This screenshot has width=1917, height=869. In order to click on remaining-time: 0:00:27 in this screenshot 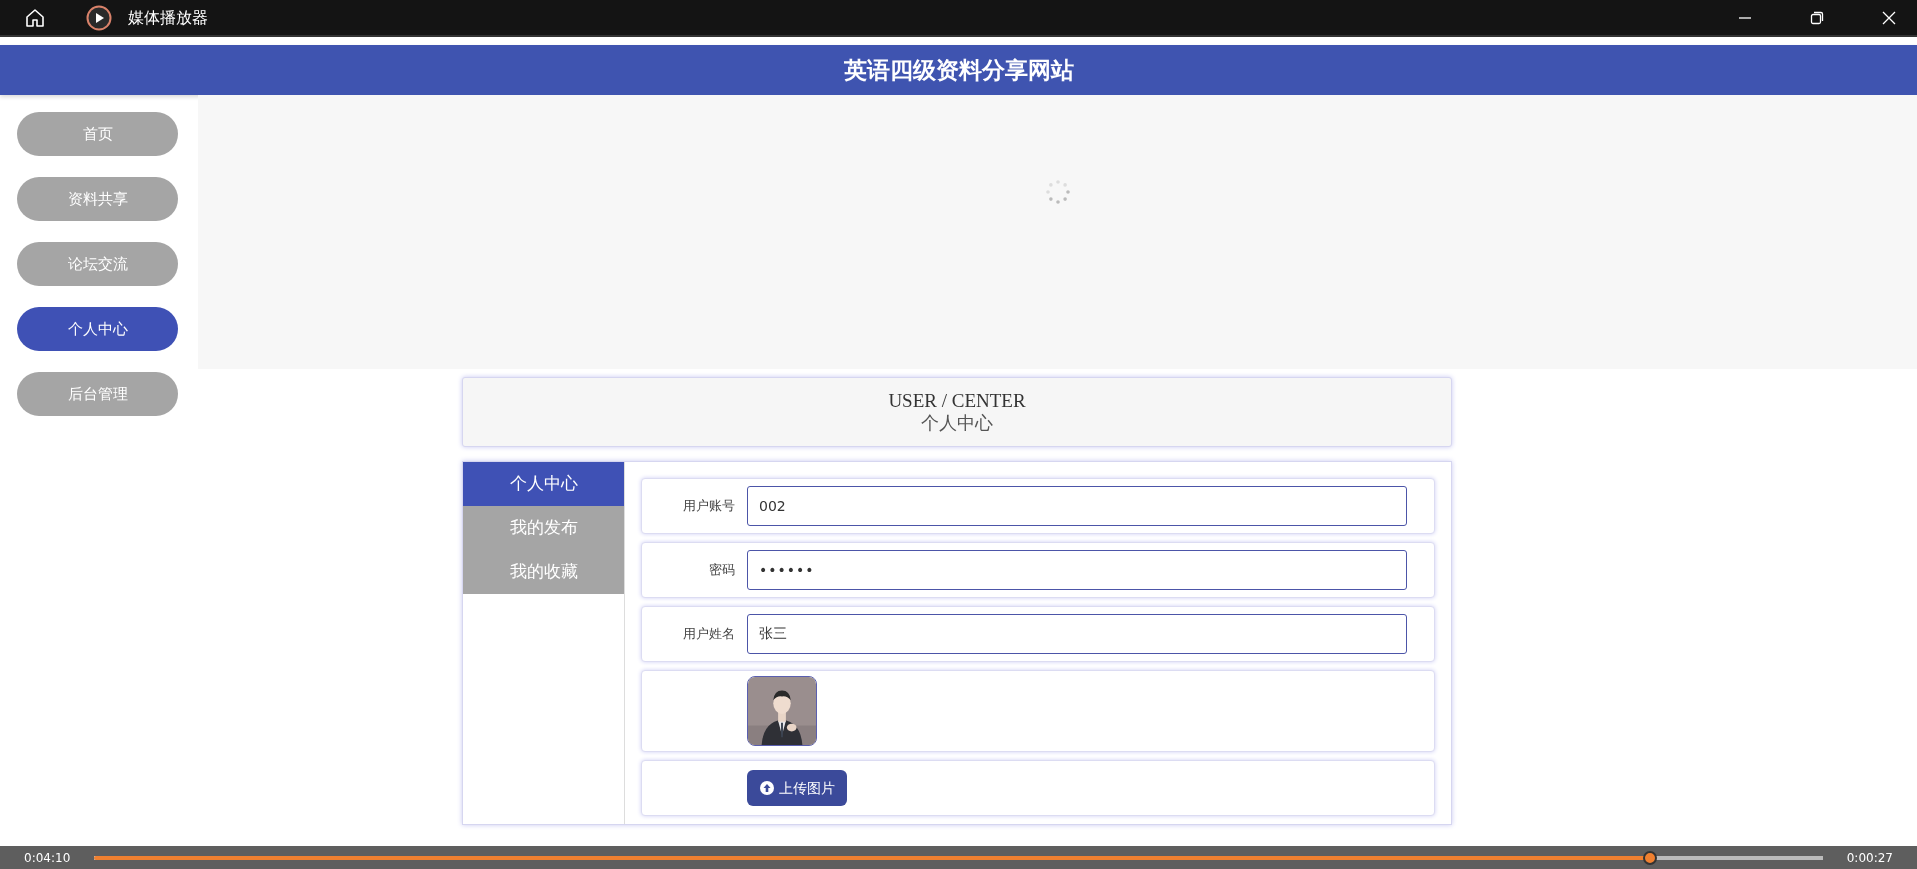, I will do `click(1869, 858)`.